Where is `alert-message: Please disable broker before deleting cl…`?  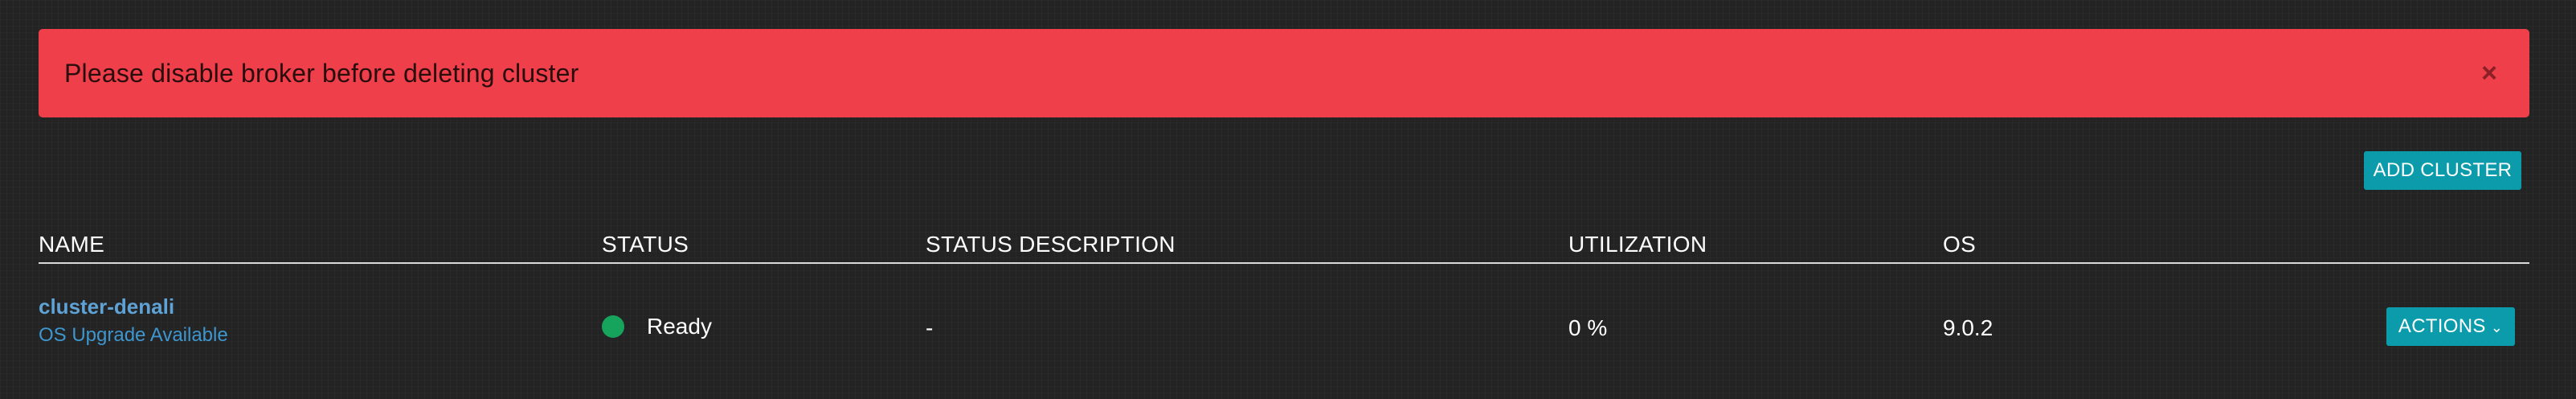
alert-message: Please disable broker before deleting cl… is located at coordinates (321, 73).